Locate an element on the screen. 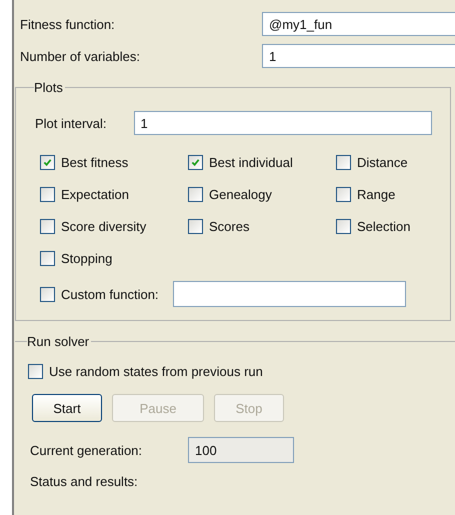 The width and height of the screenshot is (455, 515). run-solver-title: Run solver is located at coordinates (59, 341).